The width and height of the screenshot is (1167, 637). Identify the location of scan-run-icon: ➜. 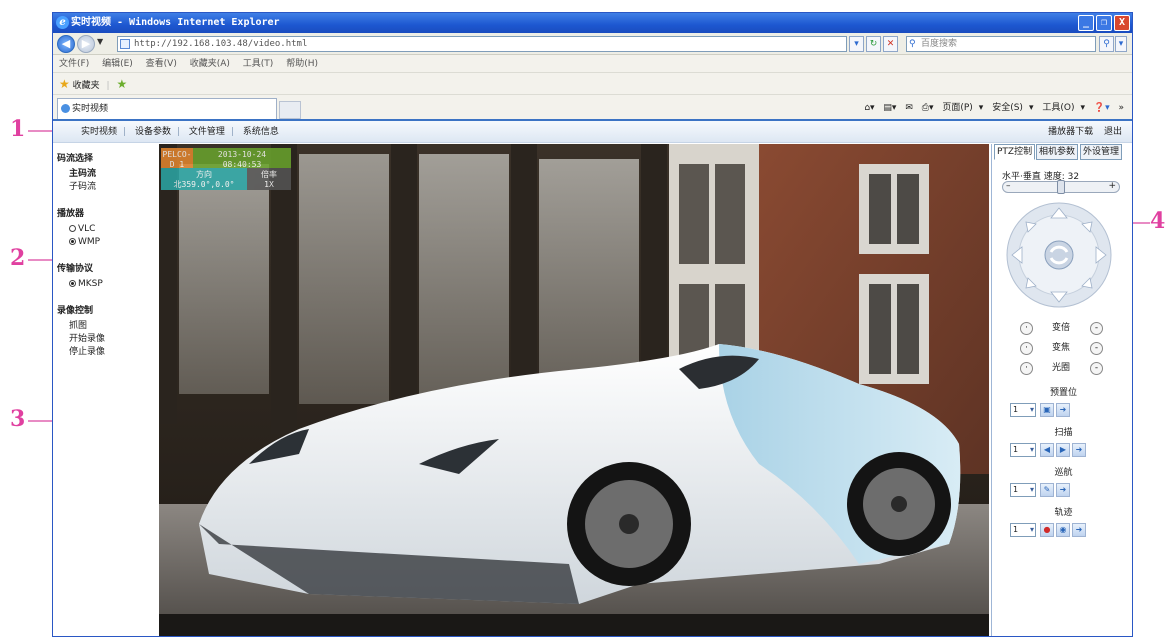
(1079, 450).